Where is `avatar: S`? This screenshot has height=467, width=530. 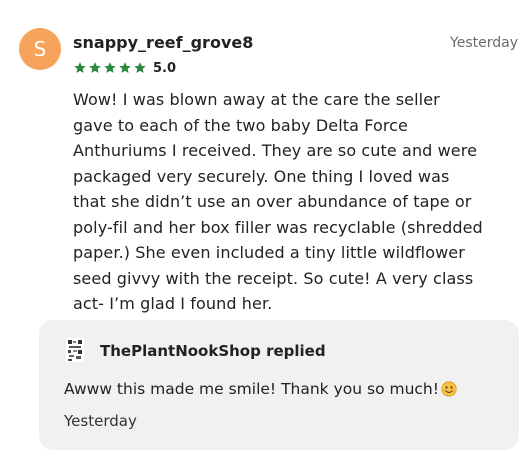 avatar: S is located at coordinates (40, 49).